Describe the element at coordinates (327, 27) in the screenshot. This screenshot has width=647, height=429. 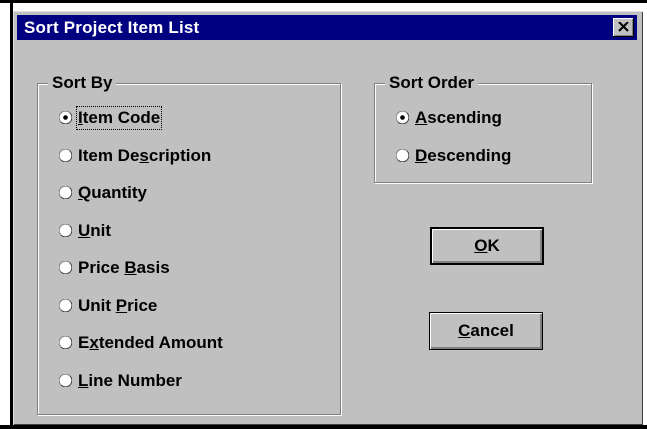
I see `title-bar: Sort Project Item List` at that location.